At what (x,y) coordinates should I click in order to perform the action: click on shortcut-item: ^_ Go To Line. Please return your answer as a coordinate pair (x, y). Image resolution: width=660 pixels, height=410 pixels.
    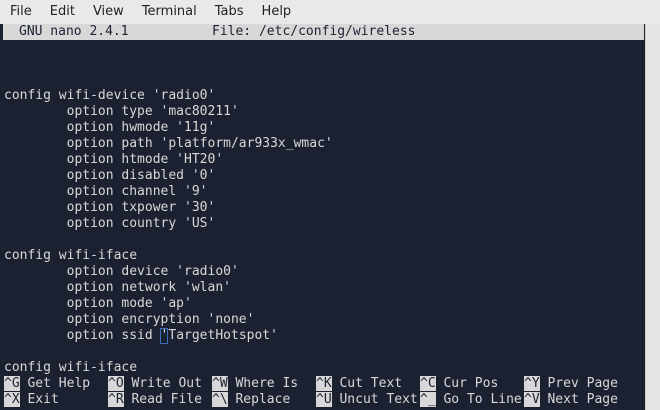
    Looking at the image, I should click on (471, 400).